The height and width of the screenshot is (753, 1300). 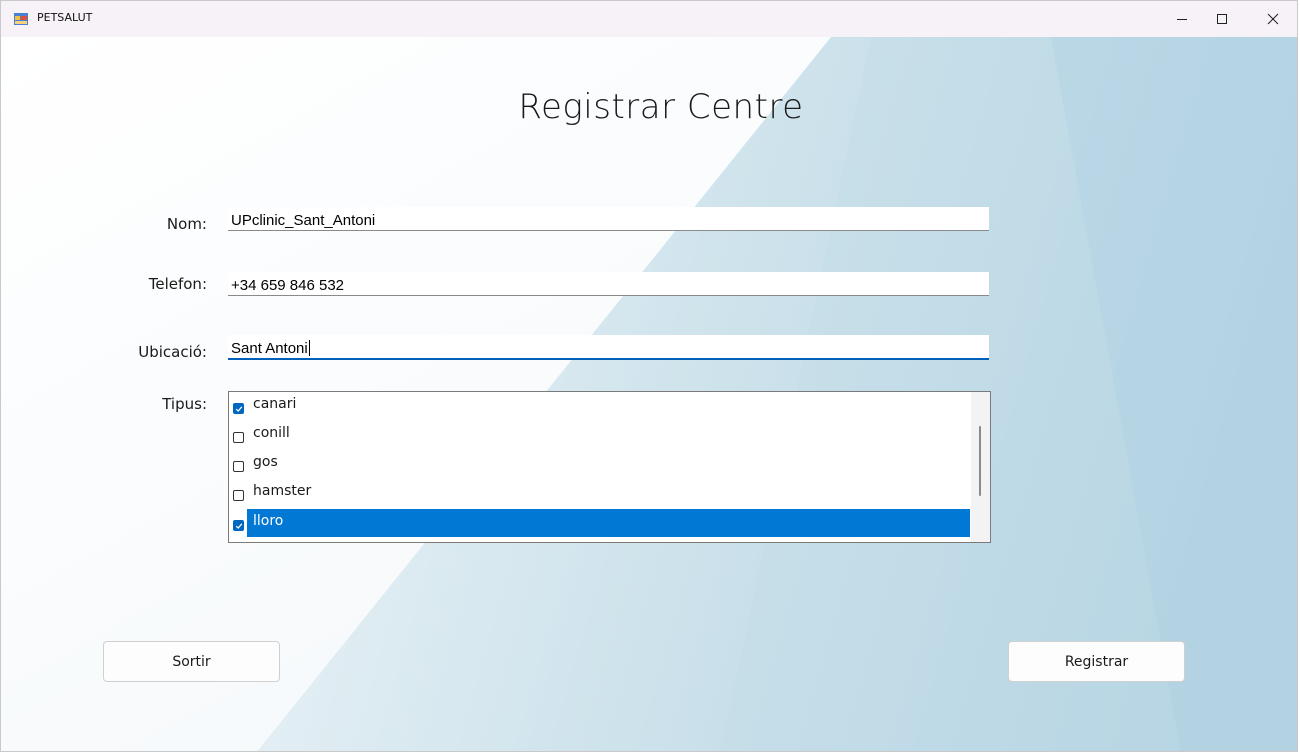 I want to click on tipus-checked-list: canari conill gos hamster lloro, so click(x=609, y=467).